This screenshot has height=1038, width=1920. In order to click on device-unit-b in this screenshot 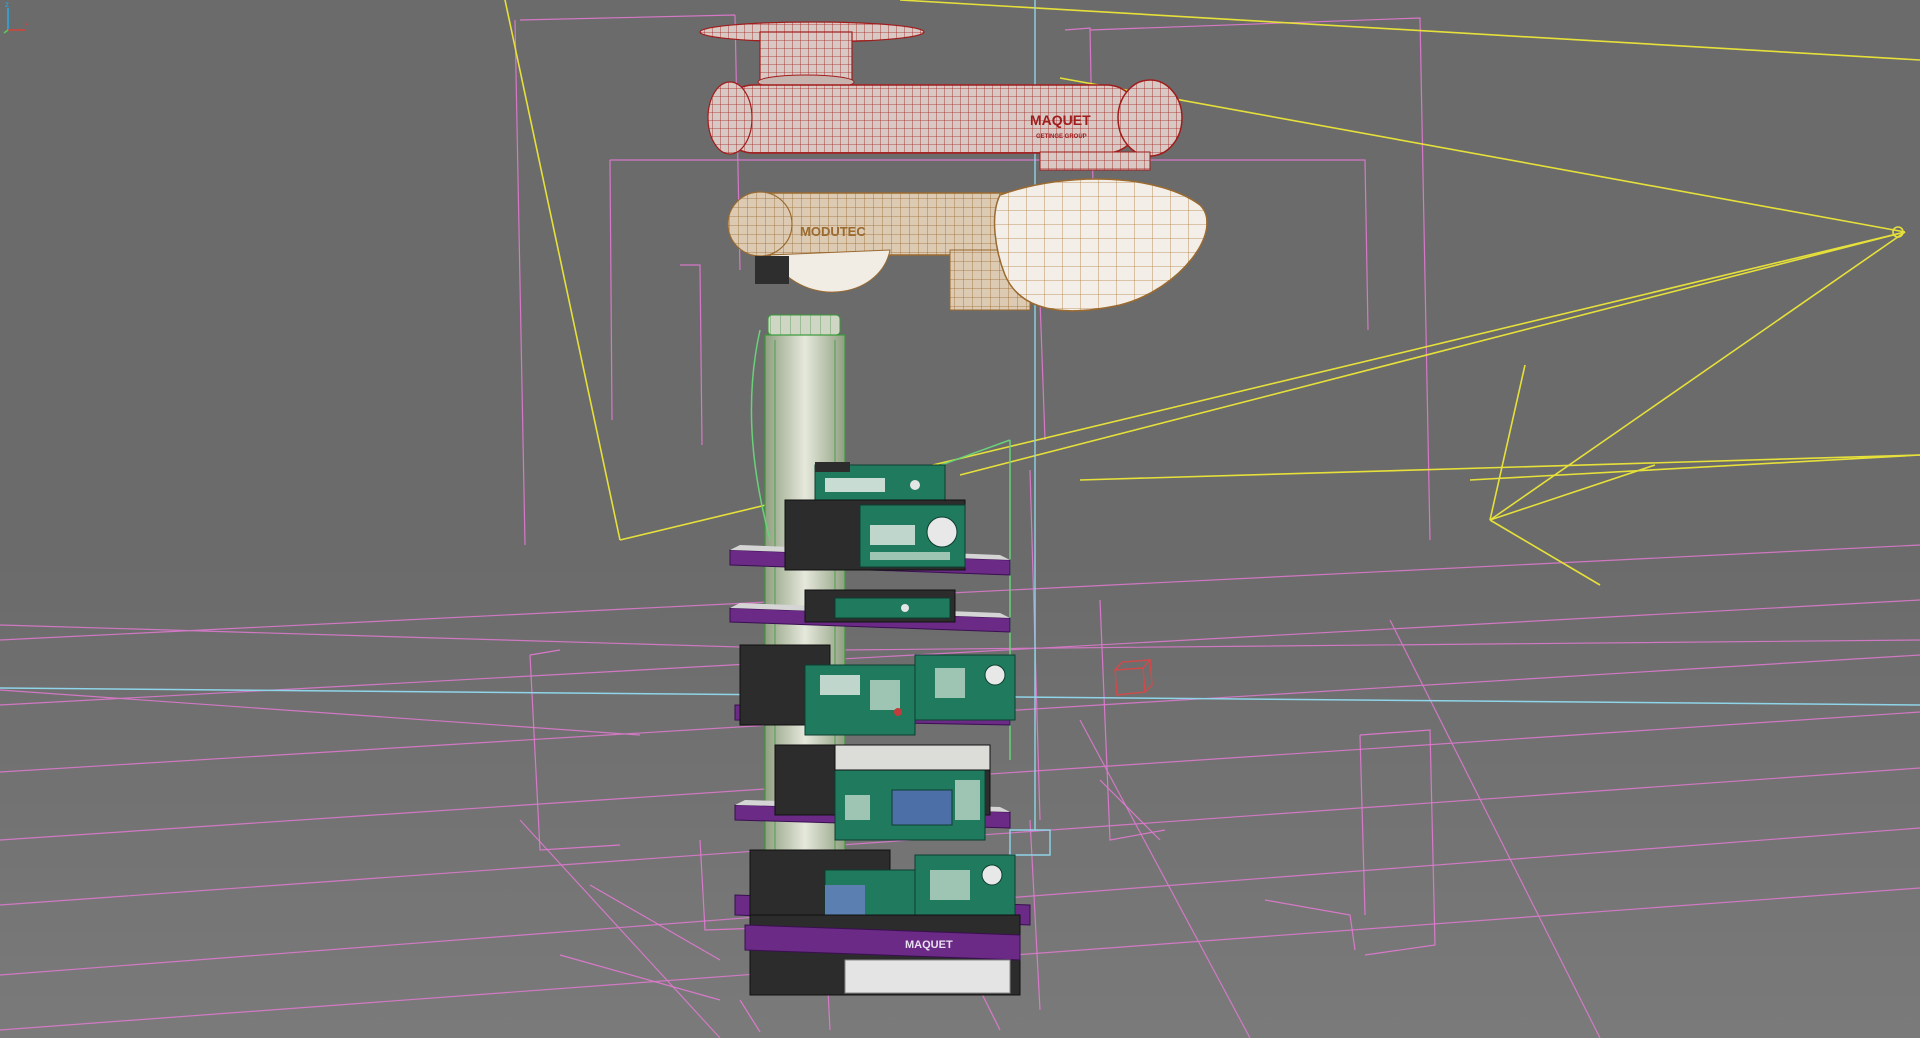, I will do `click(880, 606)`.